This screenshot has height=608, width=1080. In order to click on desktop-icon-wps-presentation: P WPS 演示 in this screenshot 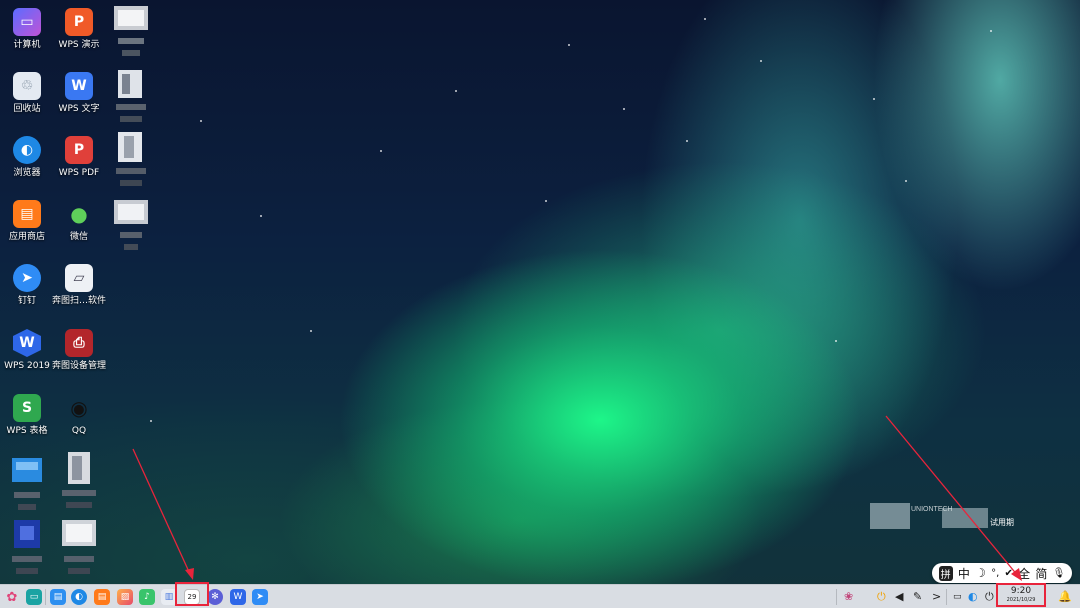, I will do `click(79, 29)`.